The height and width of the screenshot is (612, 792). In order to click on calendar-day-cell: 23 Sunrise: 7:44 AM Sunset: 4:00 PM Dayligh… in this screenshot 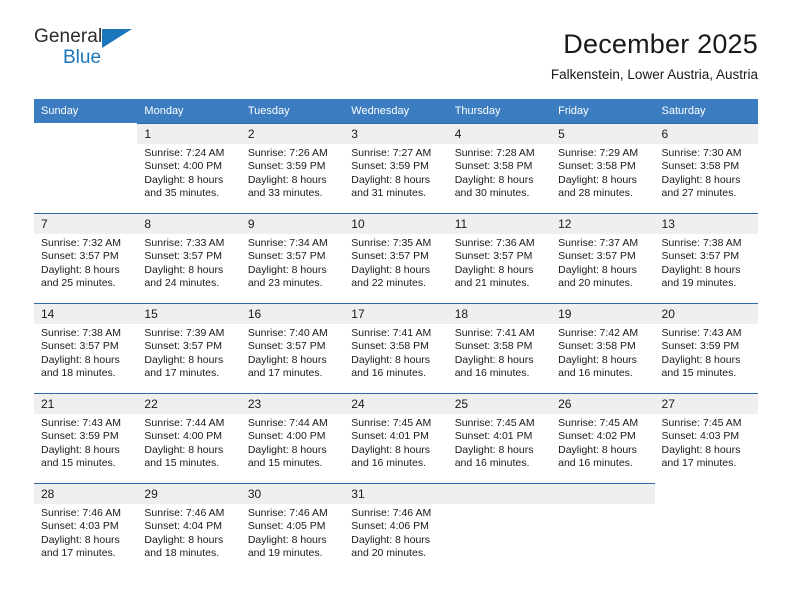, I will do `click(292, 438)`.